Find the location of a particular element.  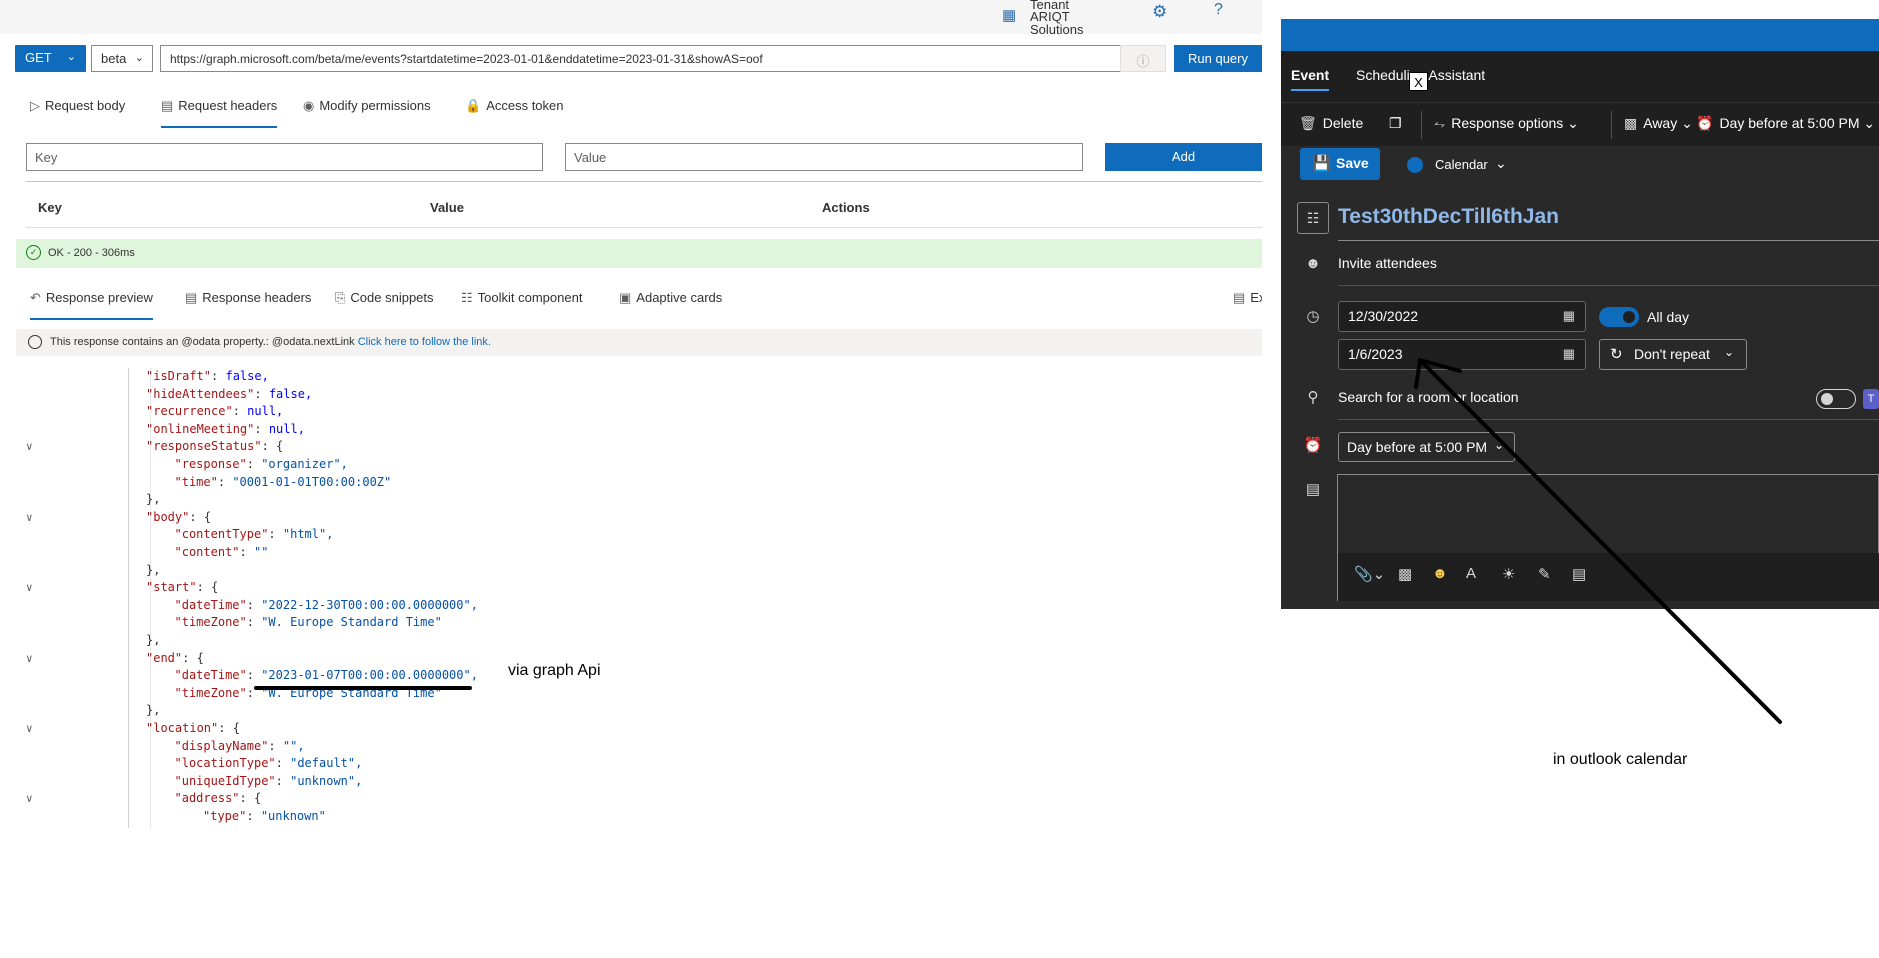

start-date-input: 12/30/2022 ▦ is located at coordinates (1462, 316).